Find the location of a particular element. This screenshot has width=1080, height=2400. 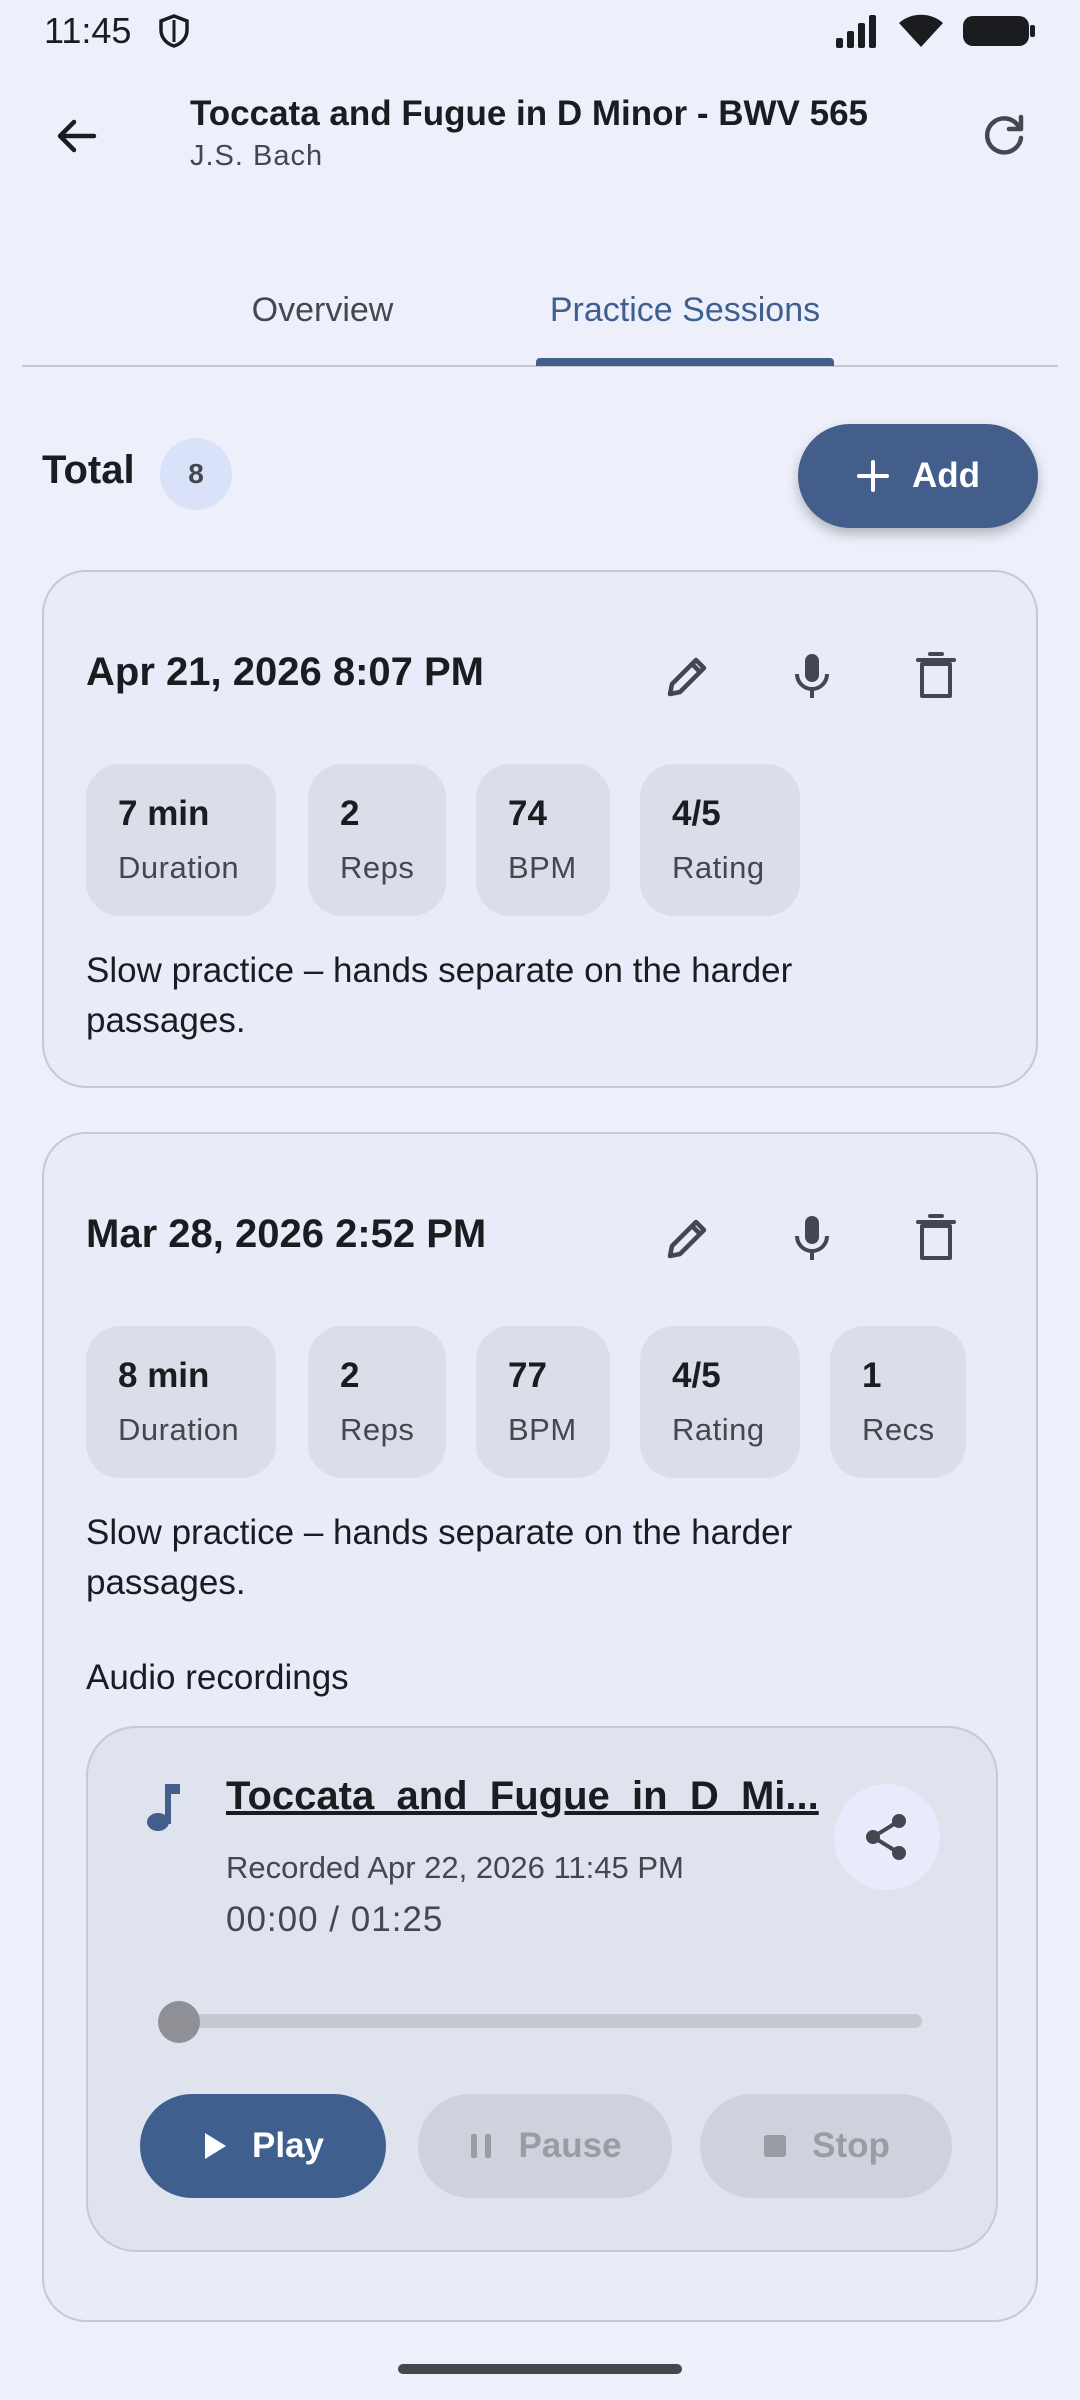

session-date: Apr 21, 2026 8:07 PM is located at coordinates (285, 672).